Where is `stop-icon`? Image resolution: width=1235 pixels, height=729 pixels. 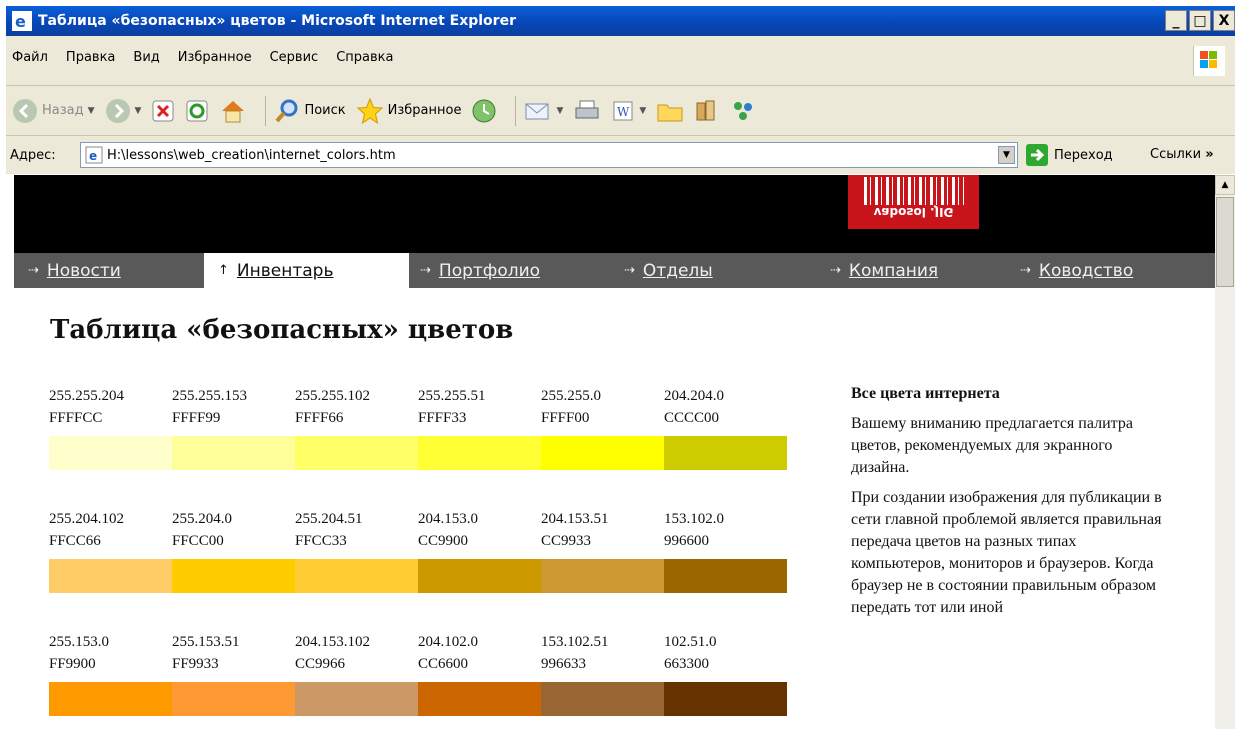
stop-icon is located at coordinates (163, 110).